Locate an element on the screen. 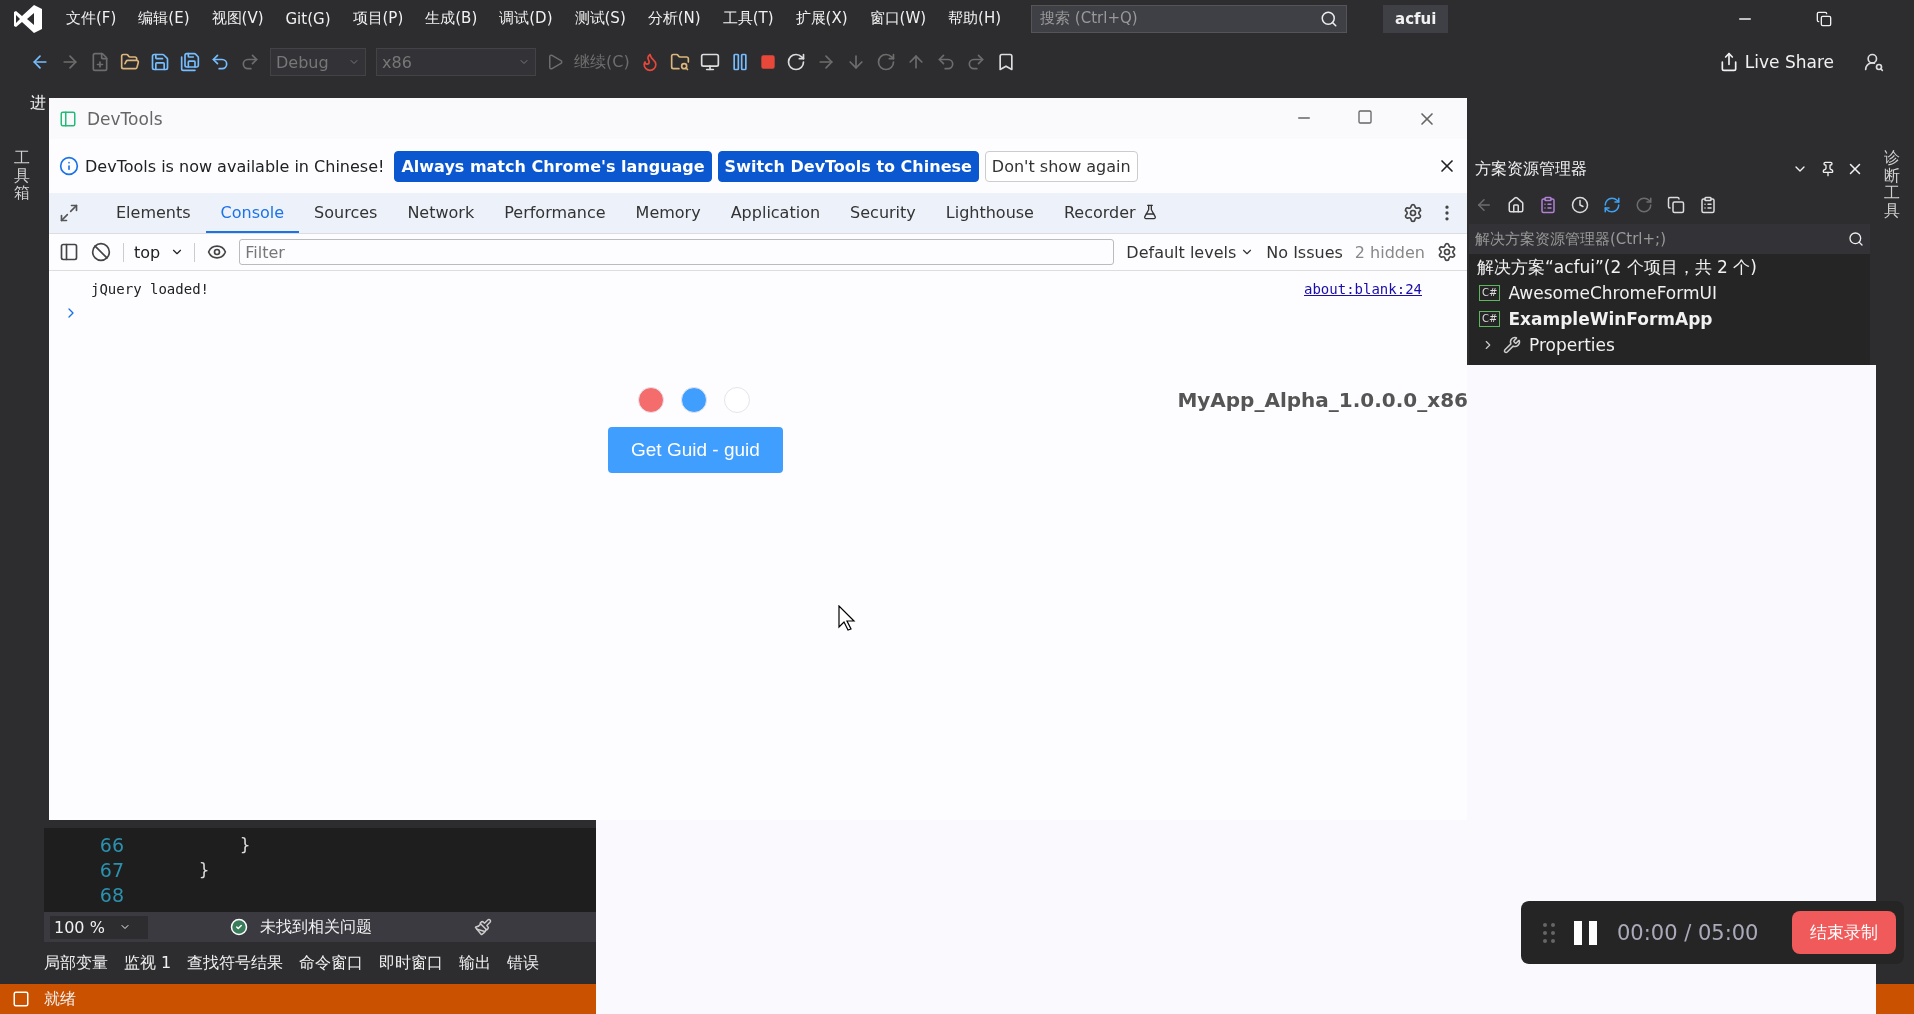  home-icon is located at coordinates (1516, 205).